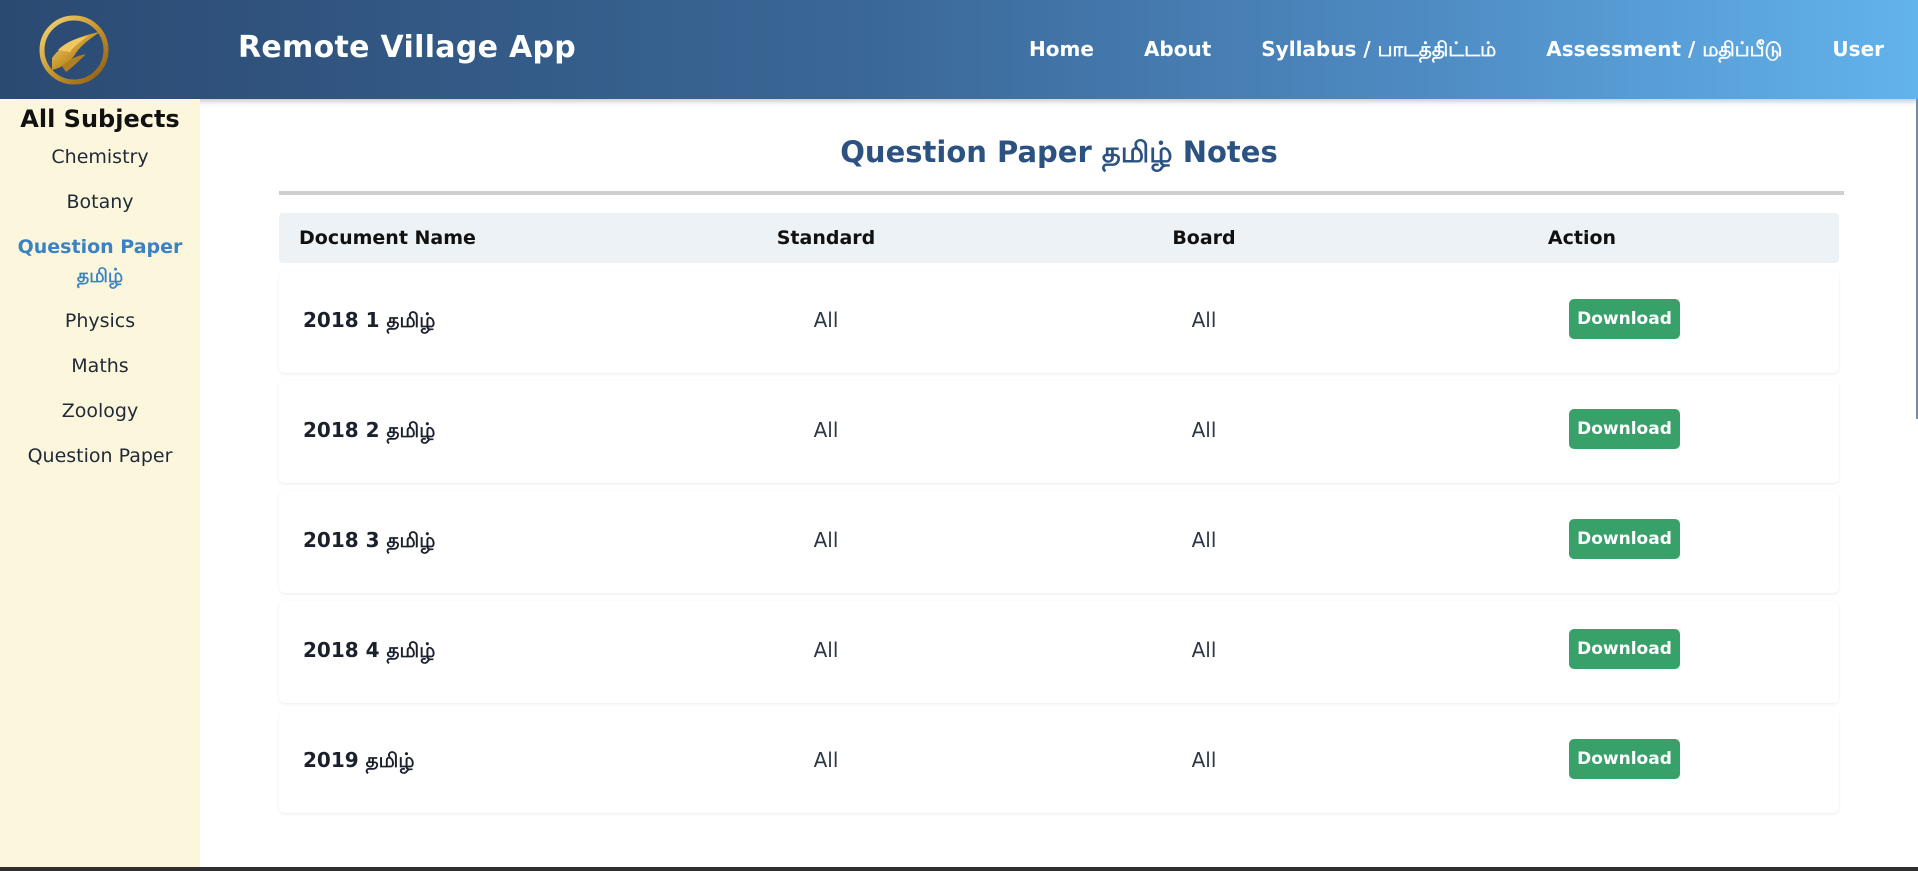 This screenshot has width=1918, height=871. Describe the element at coordinates (959, 869) in the screenshot. I see `window-bottom-border` at that location.